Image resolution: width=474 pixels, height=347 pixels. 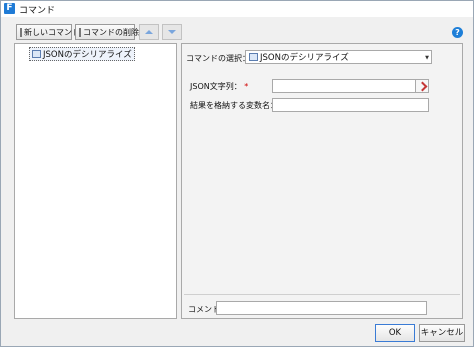 I want to click on json-string-input, so click(x=350, y=86).